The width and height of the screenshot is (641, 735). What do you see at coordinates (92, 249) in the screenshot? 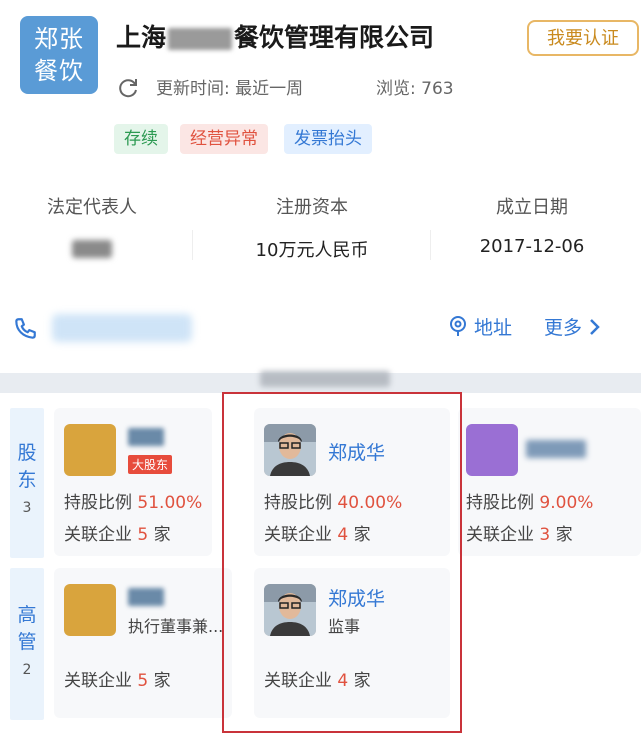
I see `legal-rep-redacted` at bounding box center [92, 249].